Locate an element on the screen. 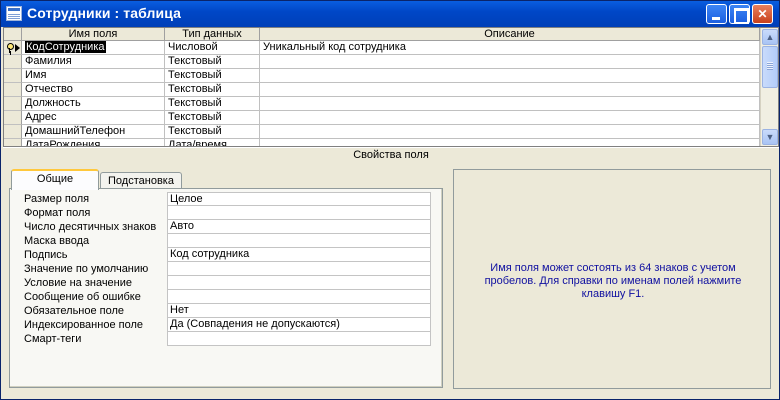  field-properties-title: Свойства поля is located at coordinates (391, 154).